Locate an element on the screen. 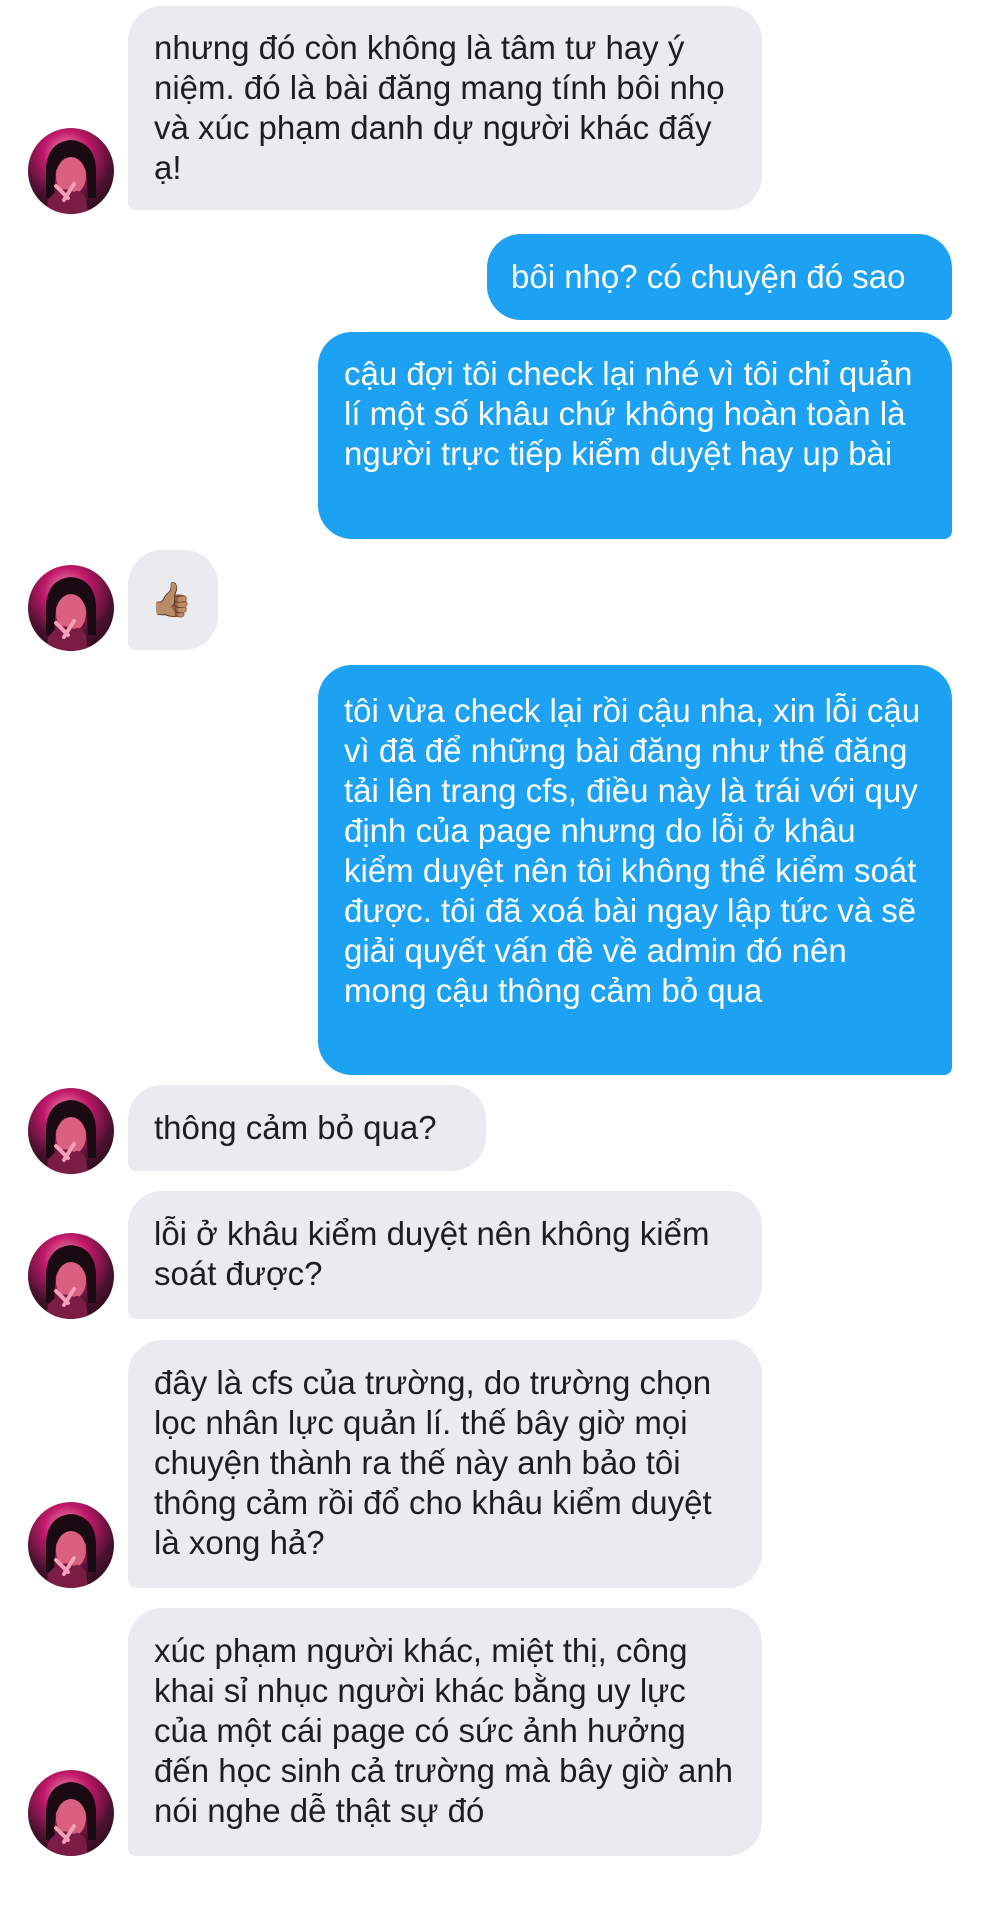 The width and height of the screenshot is (981, 1920). outgoing-message: bôi nhọ? có chuyện đó sao is located at coordinates (719, 277).